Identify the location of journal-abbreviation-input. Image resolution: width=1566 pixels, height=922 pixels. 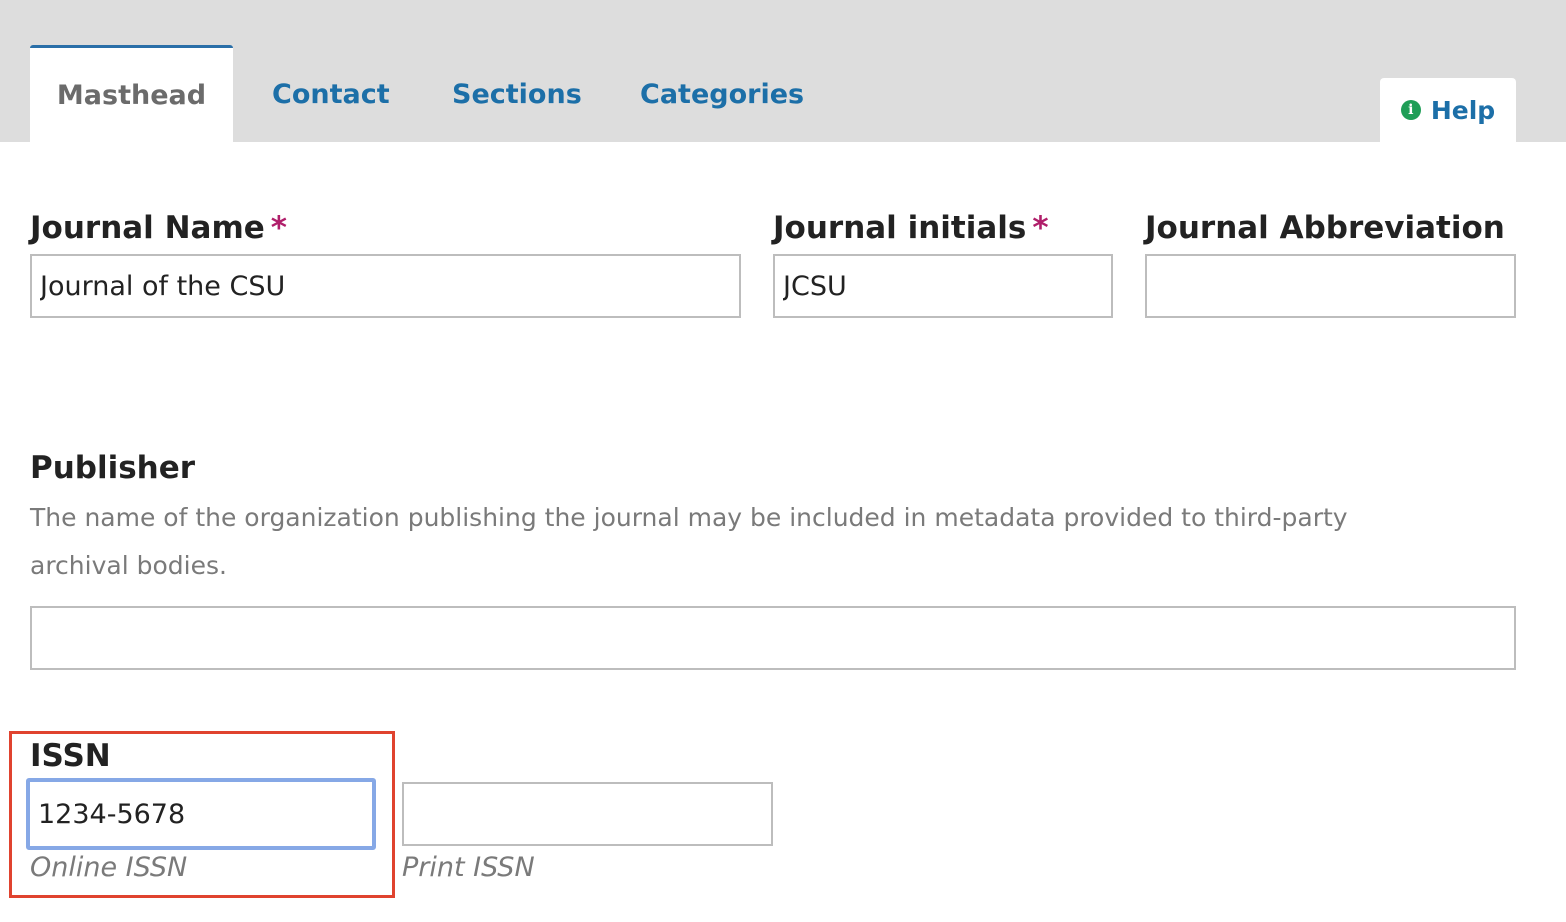
(1330, 286).